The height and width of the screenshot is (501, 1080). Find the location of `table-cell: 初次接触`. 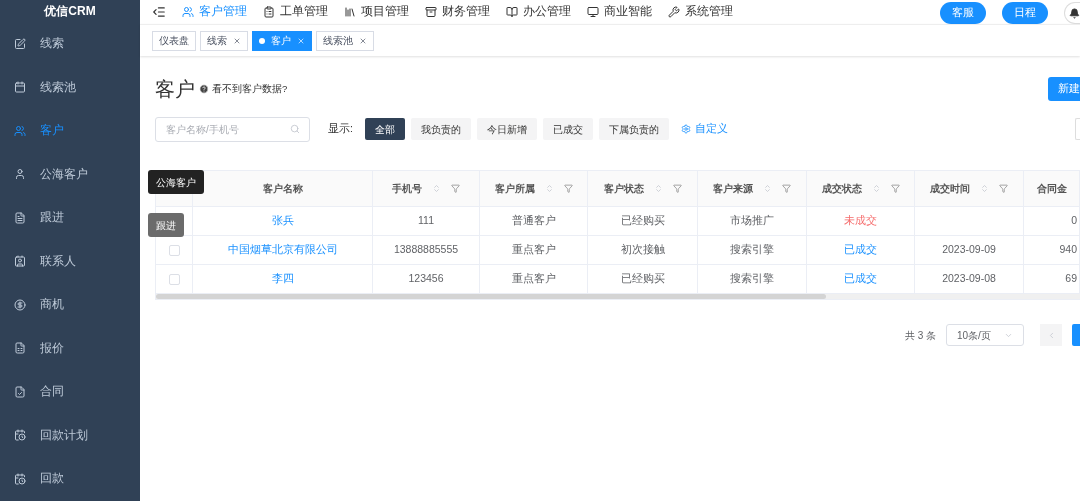

table-cell: 初次接触 is located at coordinates (642, 250).